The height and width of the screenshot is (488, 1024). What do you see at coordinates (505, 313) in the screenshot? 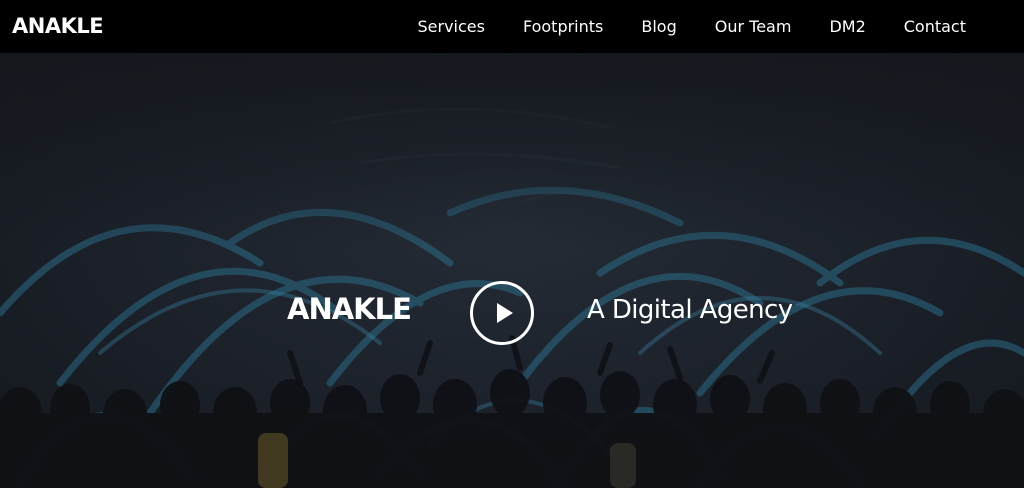
I see `play-icon` at bounding box center [505, 313].